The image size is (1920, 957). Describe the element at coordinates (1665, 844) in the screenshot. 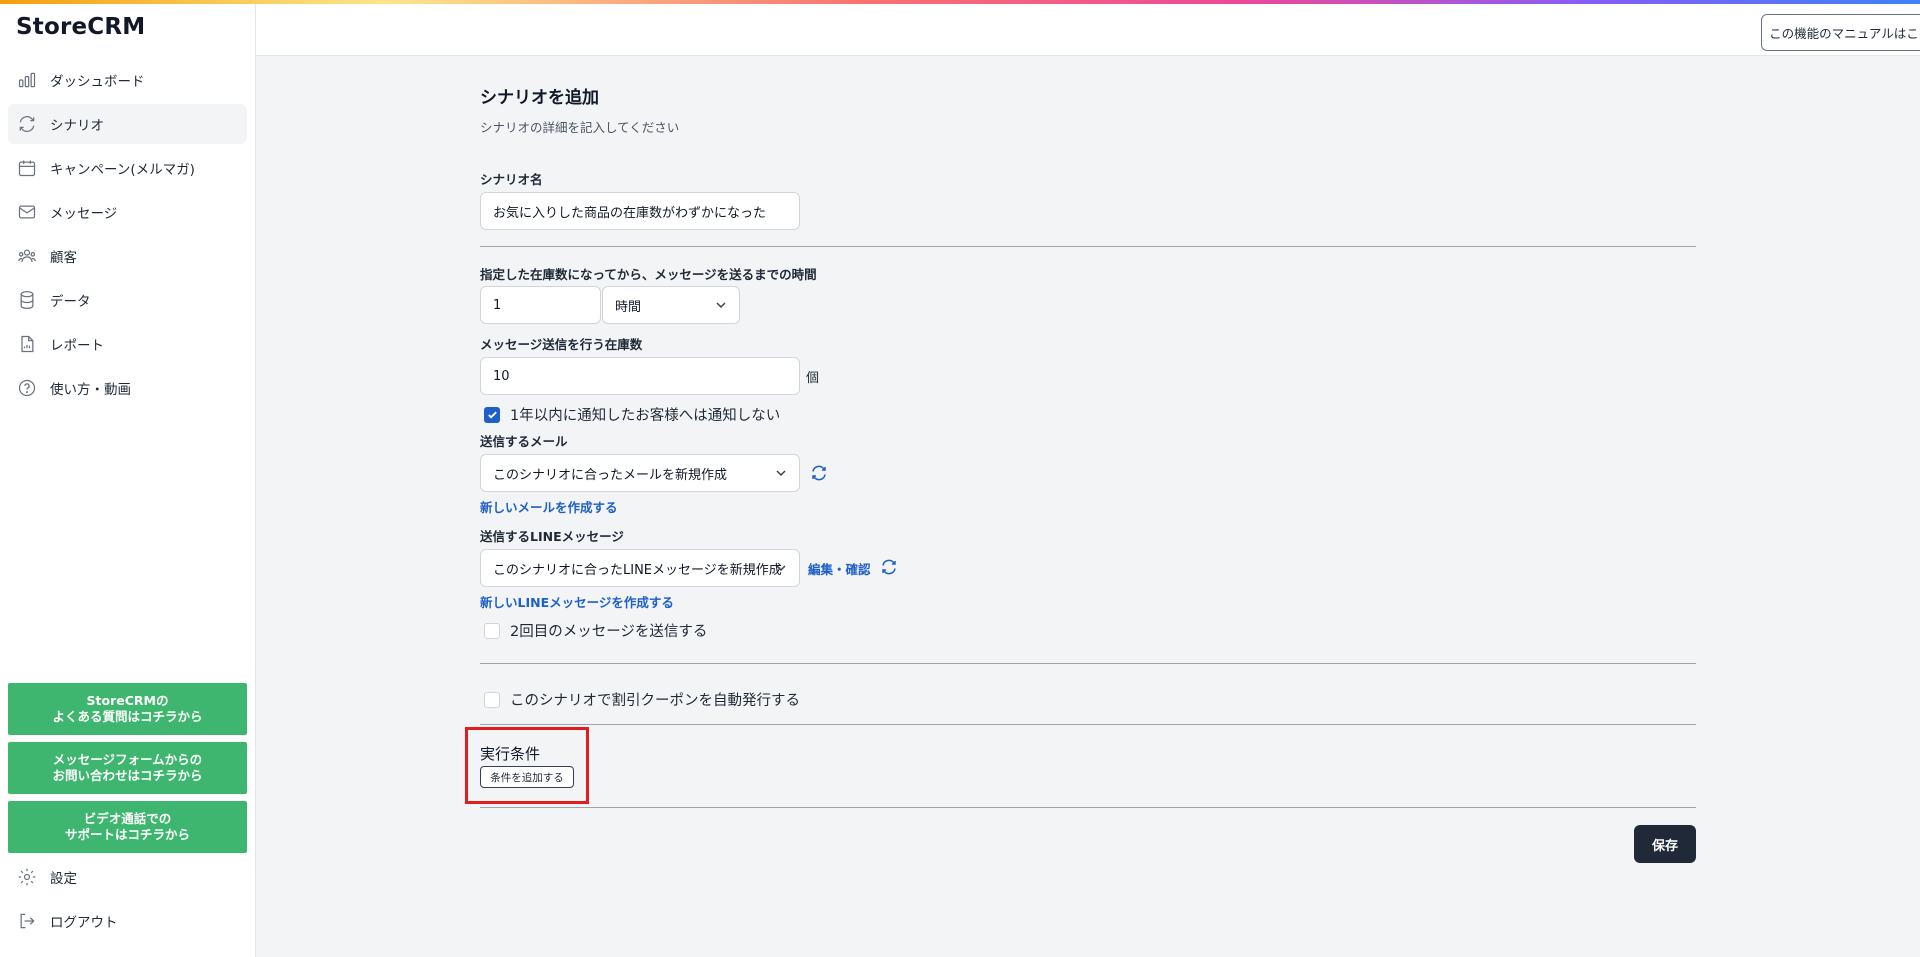

I see `save-button: 保存` at that location.